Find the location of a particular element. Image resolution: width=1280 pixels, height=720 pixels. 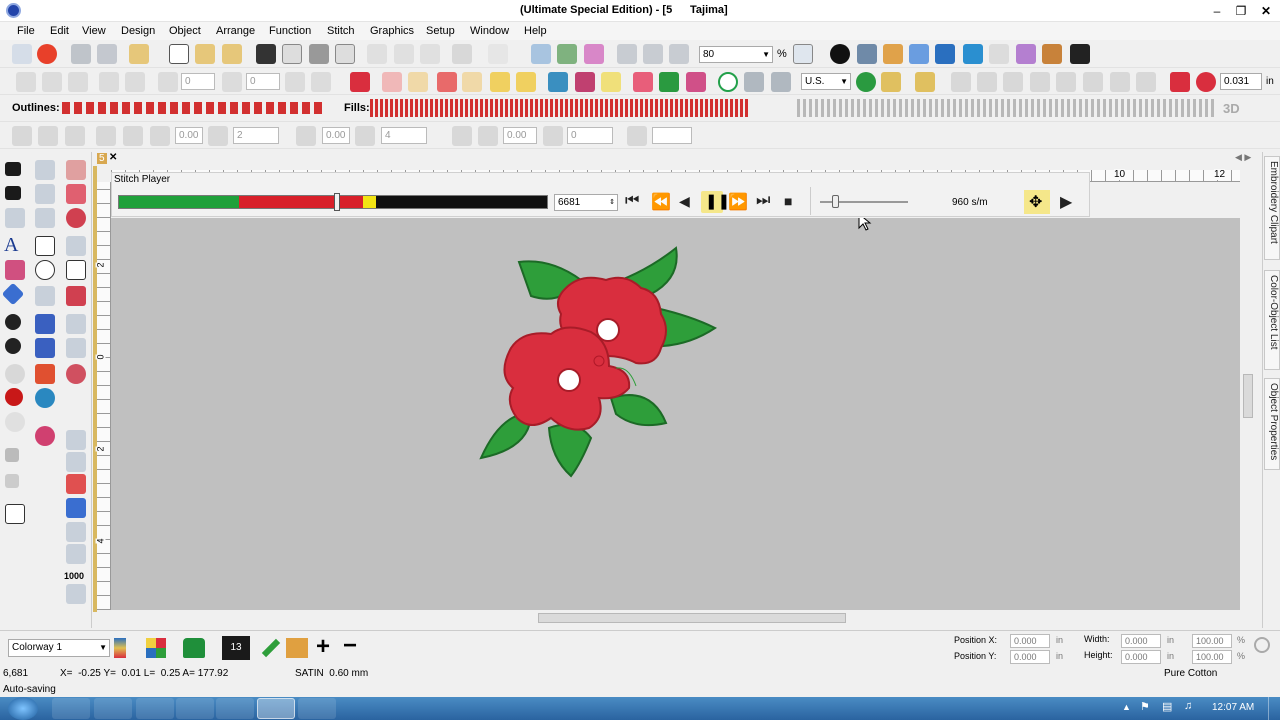

outline-stitch-palette is located at coordinates (193, 108).